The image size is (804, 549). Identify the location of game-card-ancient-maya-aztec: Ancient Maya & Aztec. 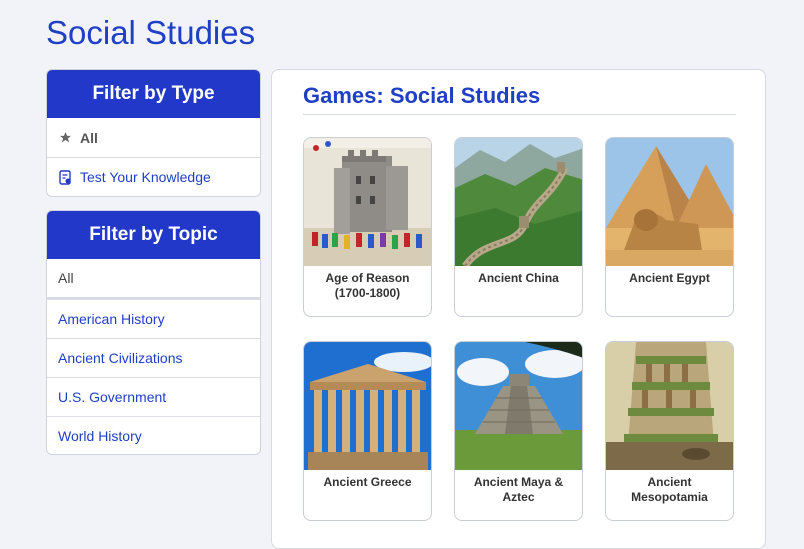
(518, 431).